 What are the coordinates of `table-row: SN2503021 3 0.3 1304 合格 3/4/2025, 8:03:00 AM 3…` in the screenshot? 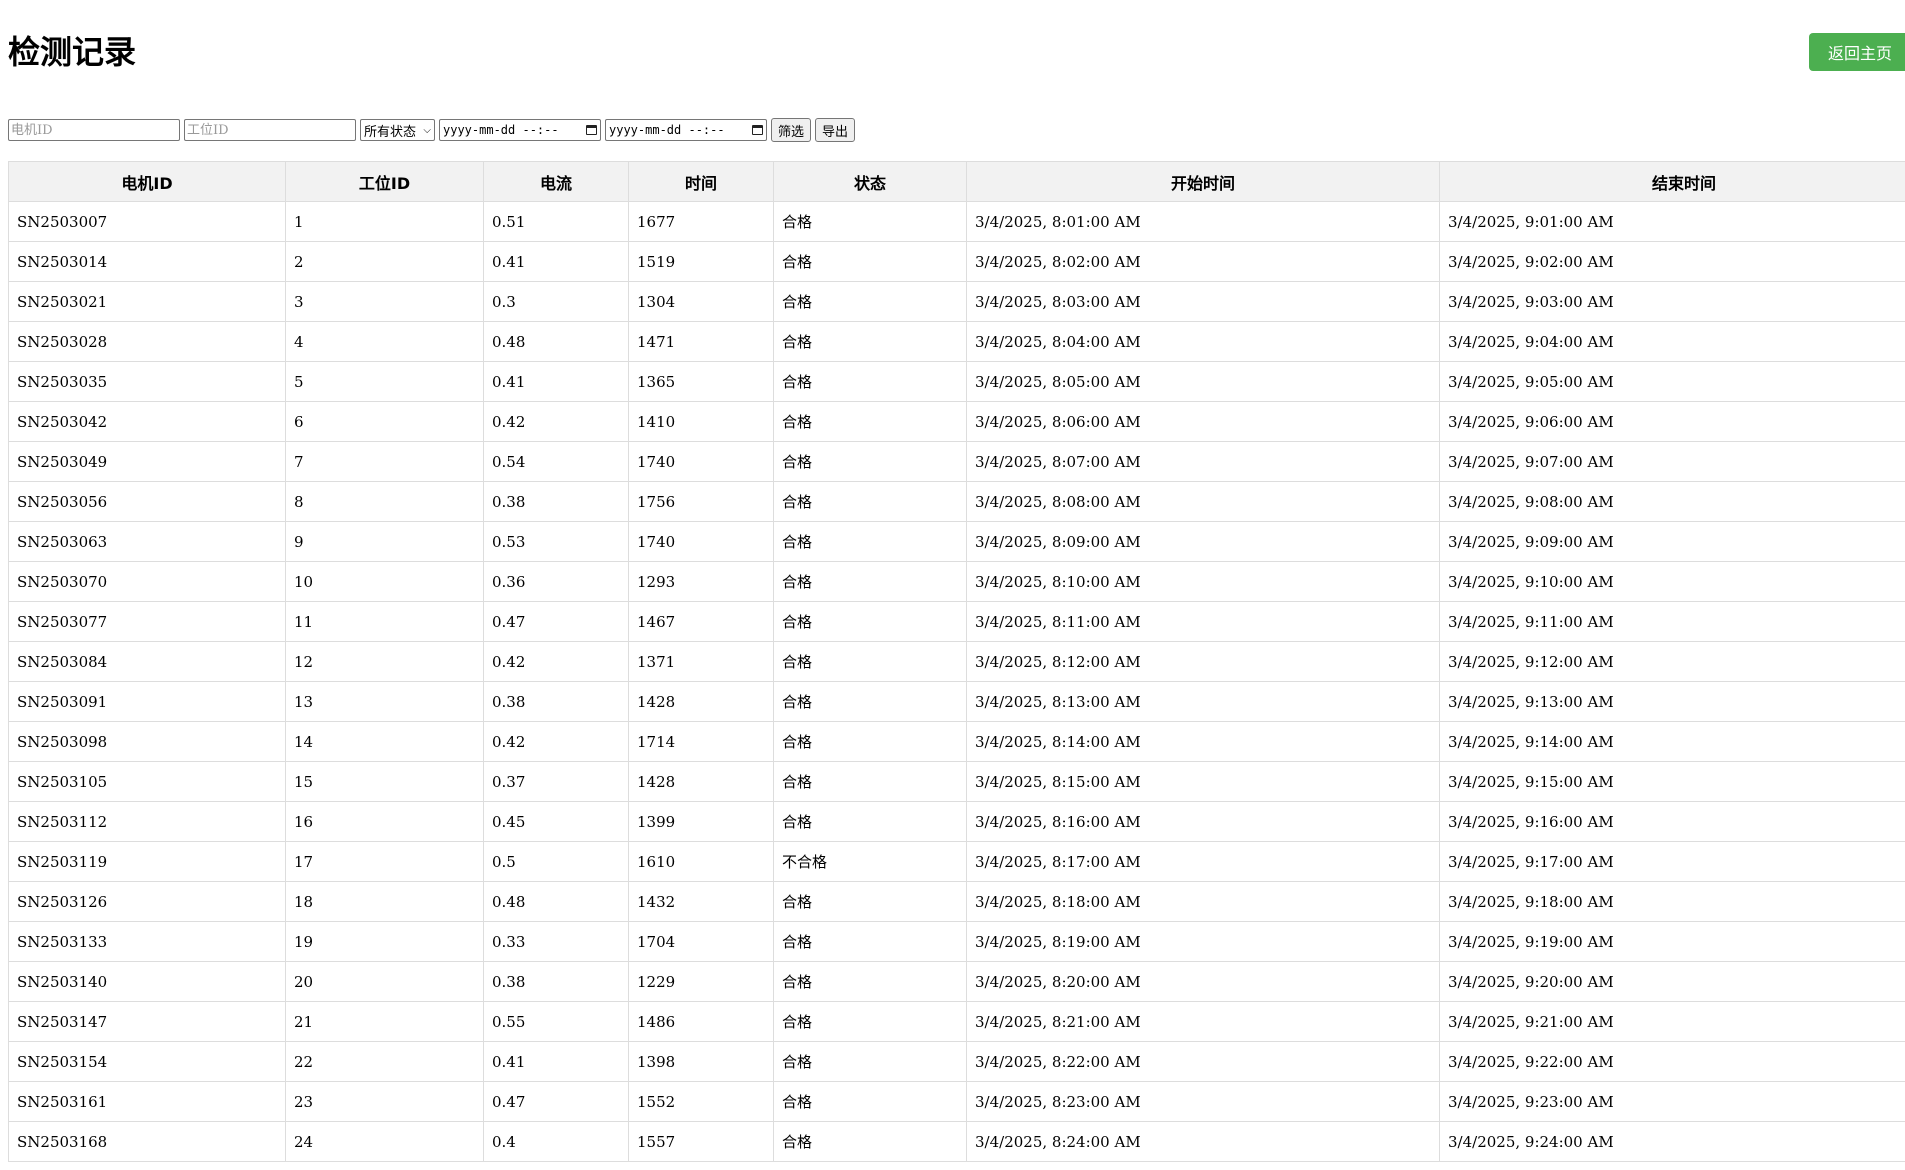 It's located at (956, 301).